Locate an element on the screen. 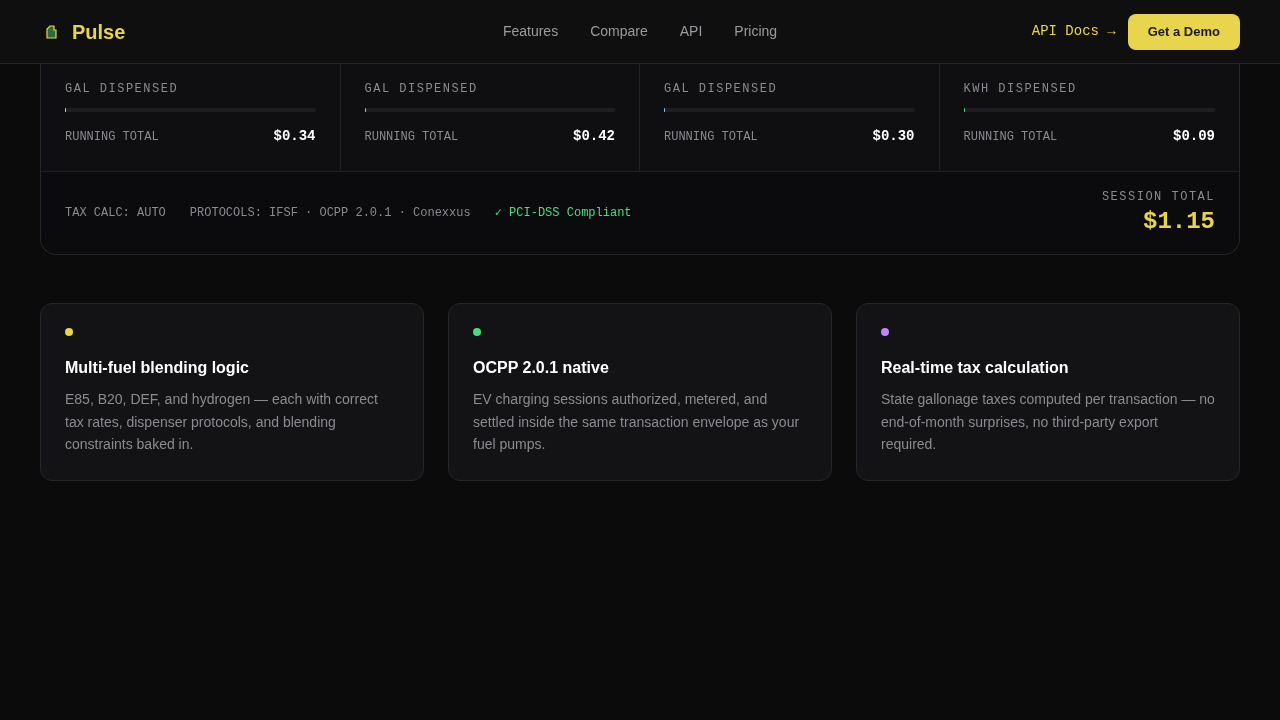 The width and height of the screenshot is (1280, 720). api-docs-link: API Docs → is located at coordinates (1073, 31).